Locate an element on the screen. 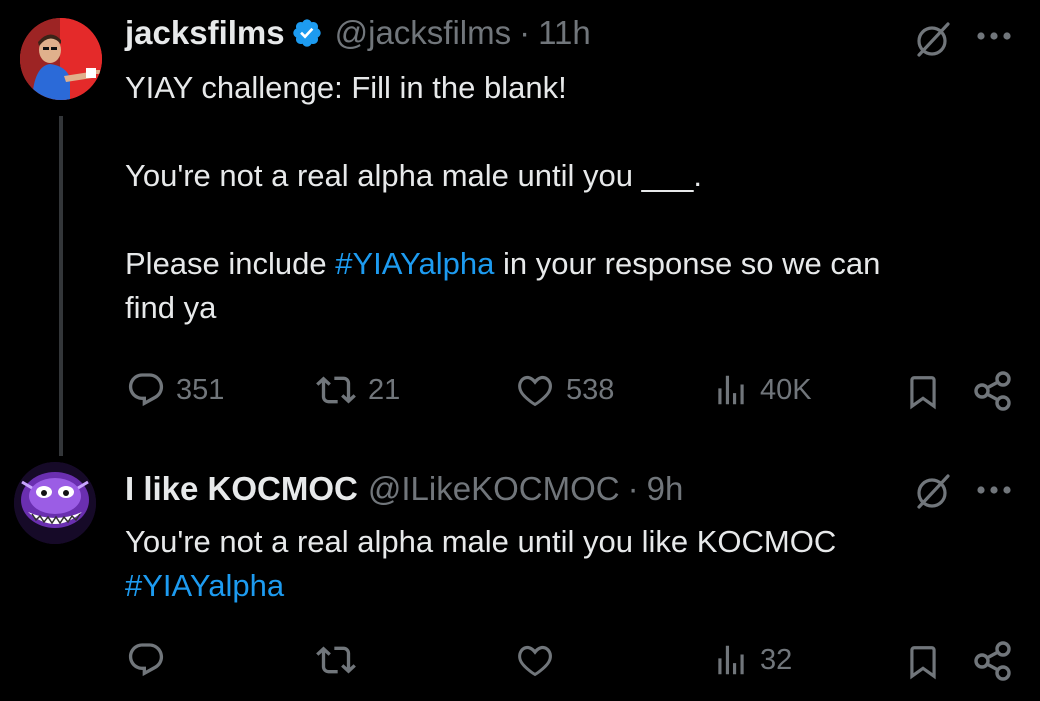 The width and height of the screenshot is (1040, 701). like-button is located at coordinates (540, 660).